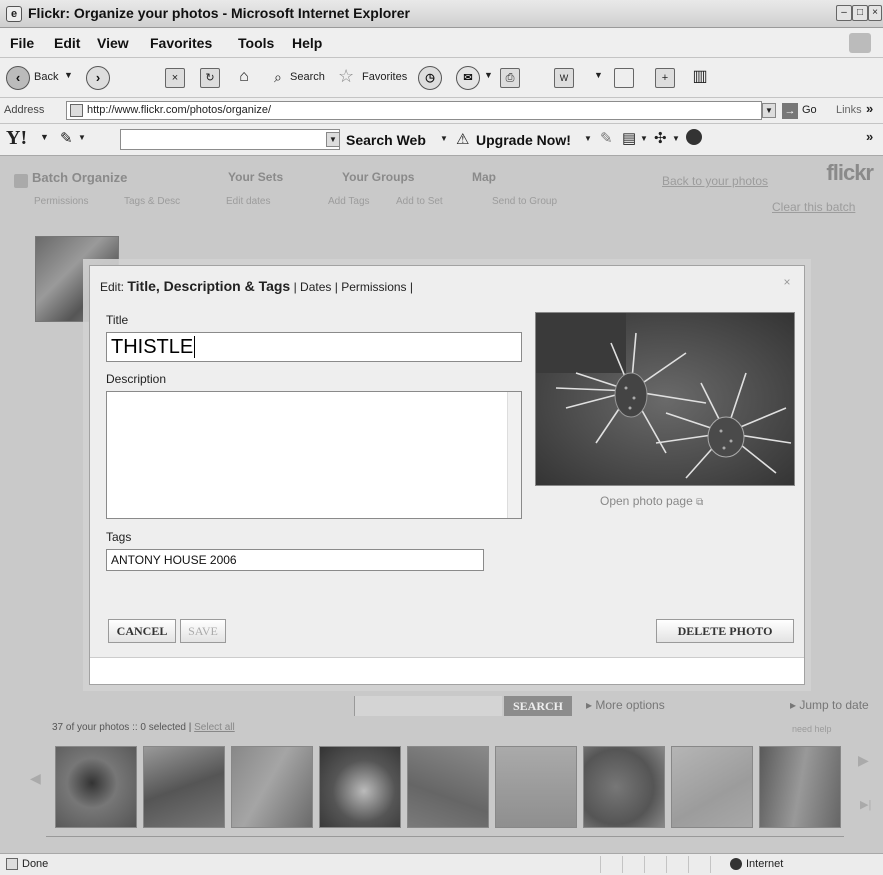  Describe the element at coordinates (315, 287) in the screenshot. I see `tab-dates: Dates` at that location.